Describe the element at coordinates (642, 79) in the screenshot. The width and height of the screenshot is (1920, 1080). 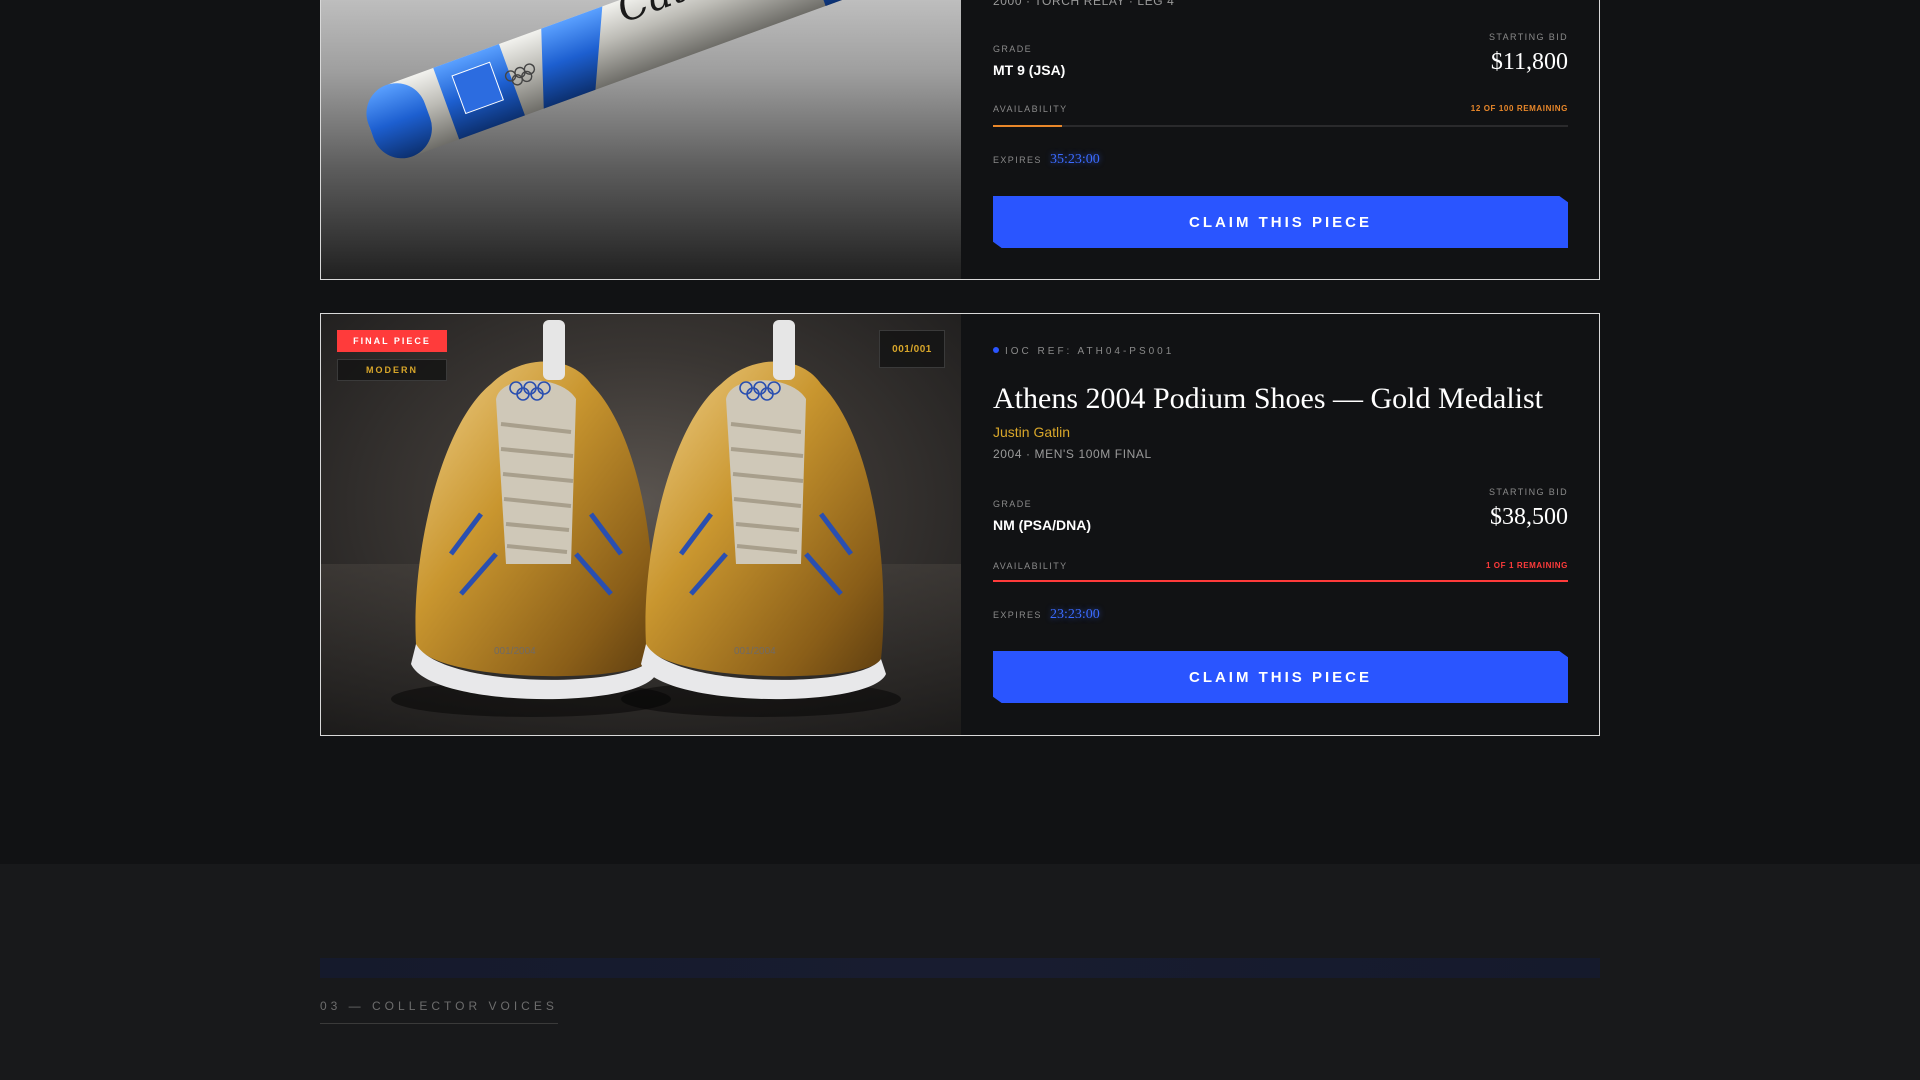
I see `relay-baton-image` at that location.